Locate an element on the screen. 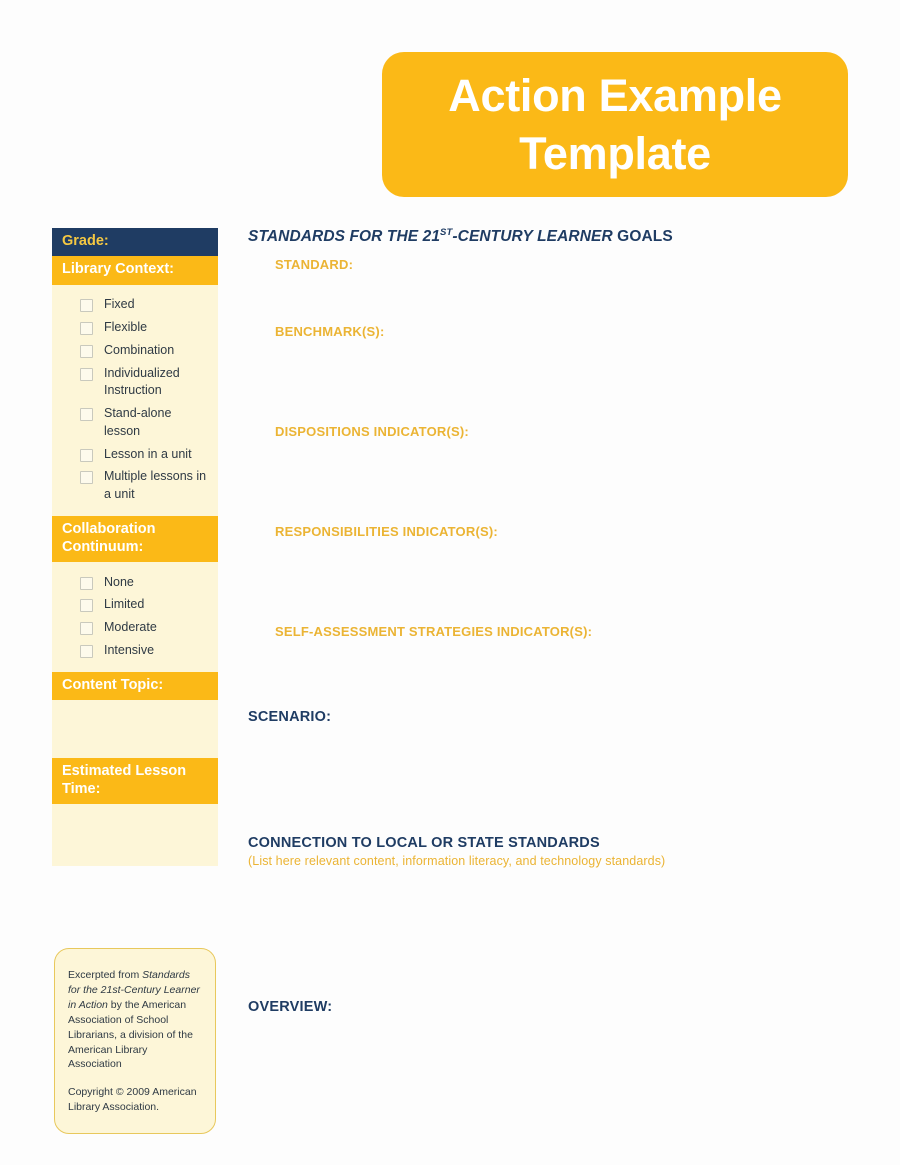  checkbox-row: Multiple lessons in a unit is located at coordinates (135, 486).